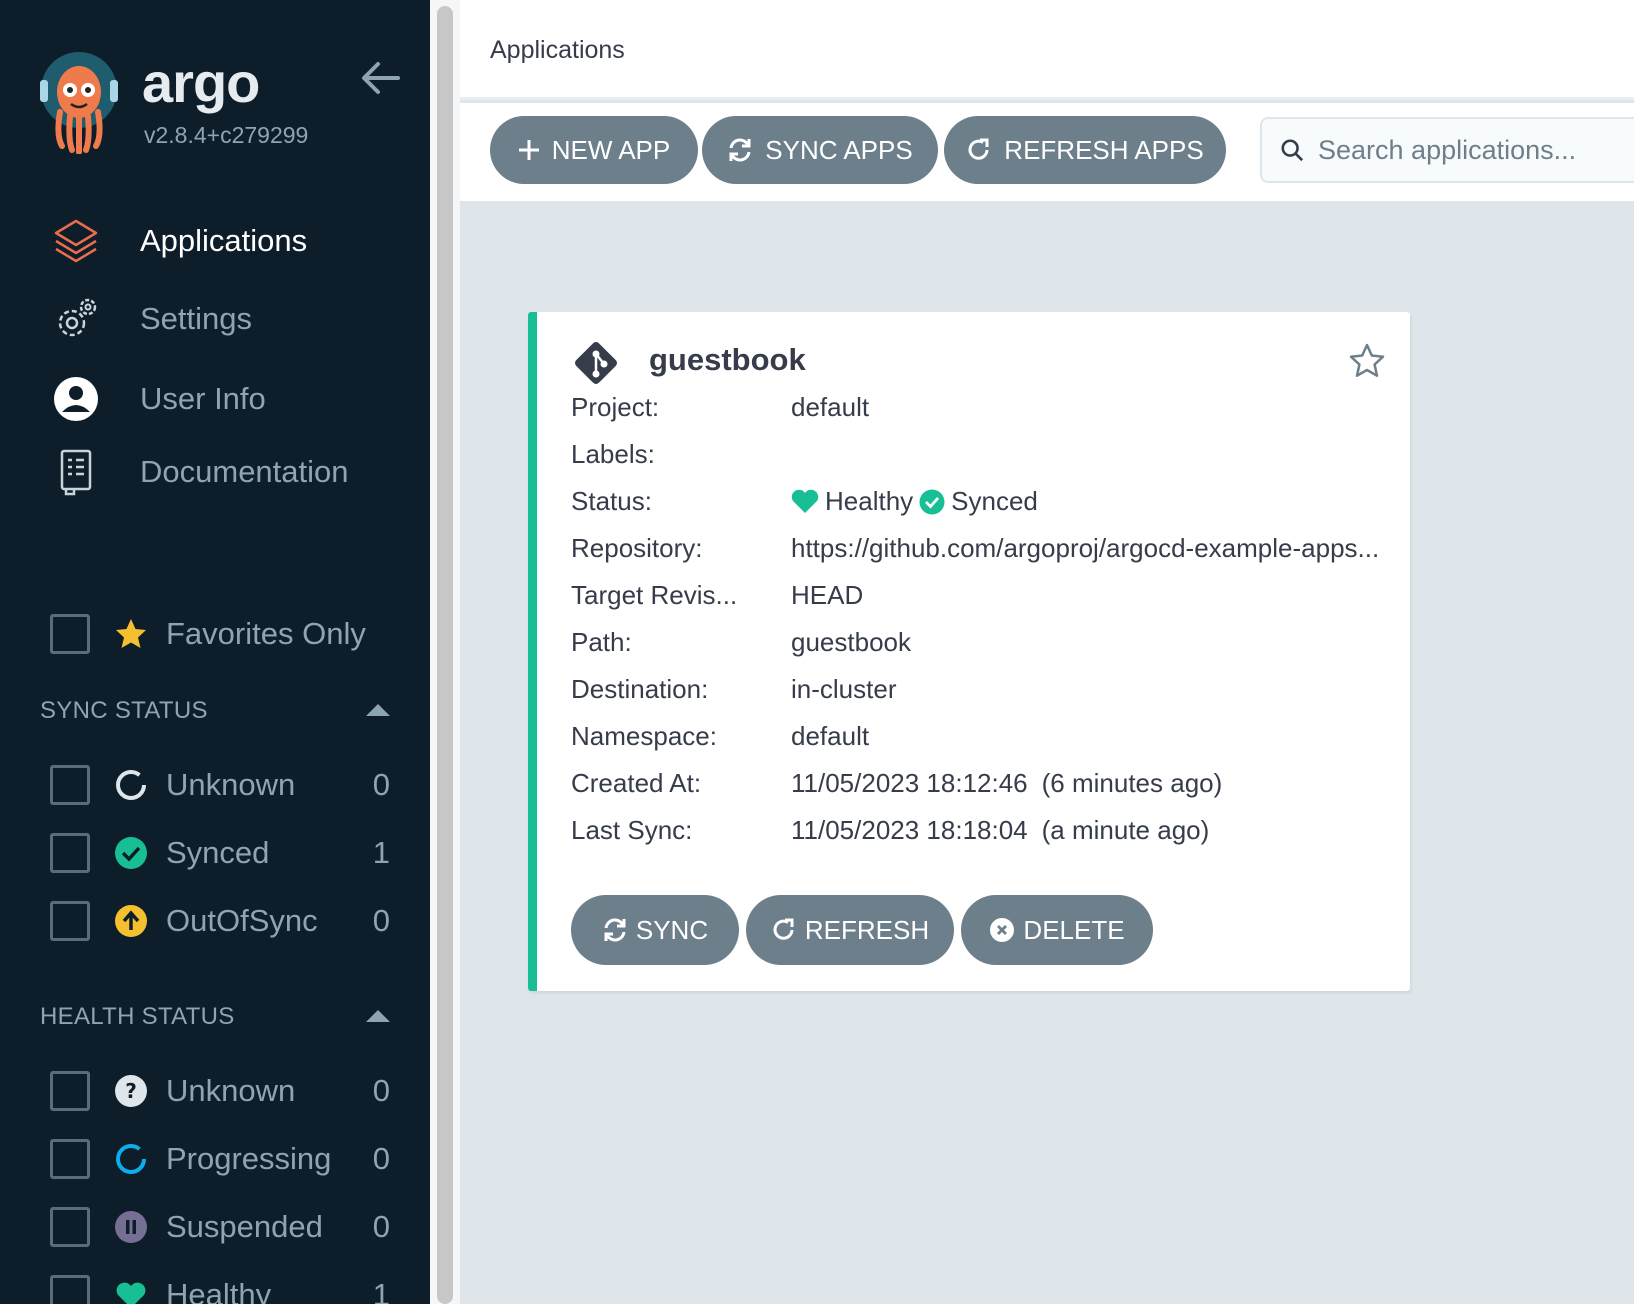  I want to click on favorites-checkbox, so click(70, 634).